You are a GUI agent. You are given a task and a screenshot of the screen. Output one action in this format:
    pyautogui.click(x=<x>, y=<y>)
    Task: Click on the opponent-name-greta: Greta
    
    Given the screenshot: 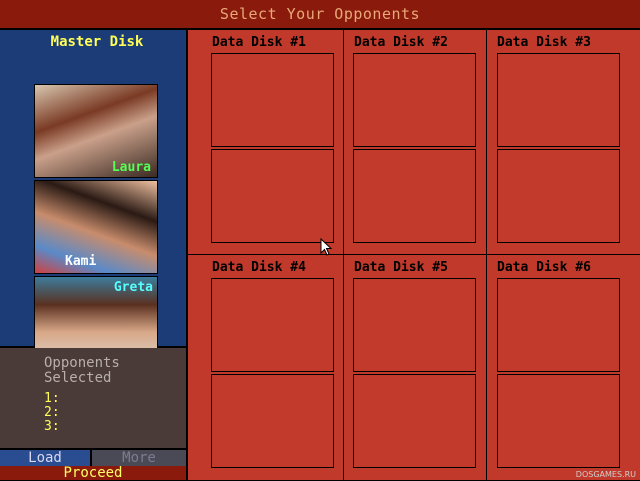 What is the action you would take?
    pyautogui.click(x=133, y=287)
    